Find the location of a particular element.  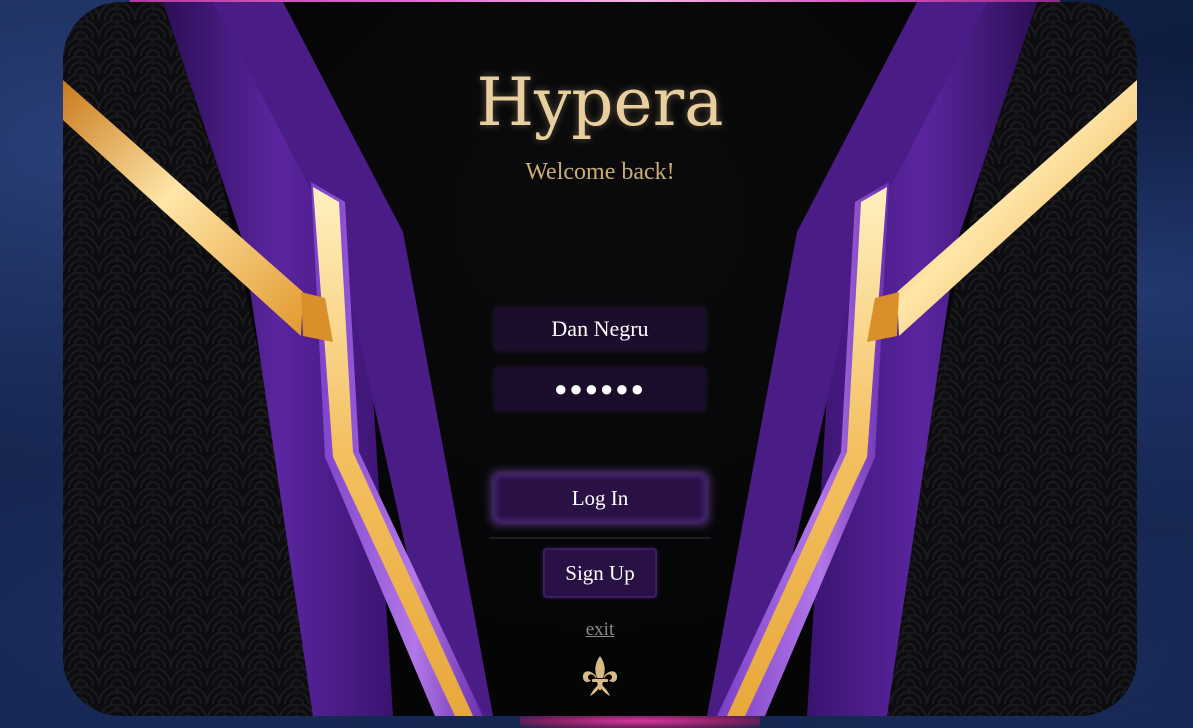

welcome-subtitle: Welcome back! is located at coordinates (600, 172).